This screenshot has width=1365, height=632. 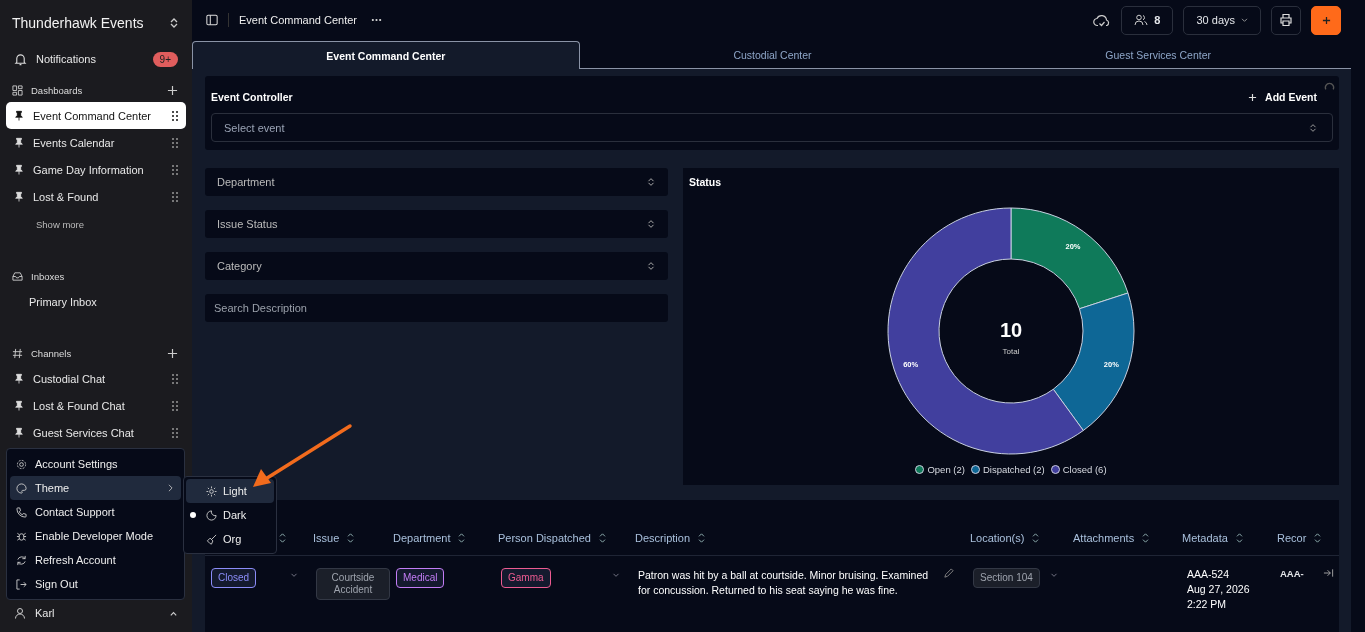 What do you see at coordinates (17, 353) in the screenshot?
I see `hash-icon` at bounding box center [17, 353].